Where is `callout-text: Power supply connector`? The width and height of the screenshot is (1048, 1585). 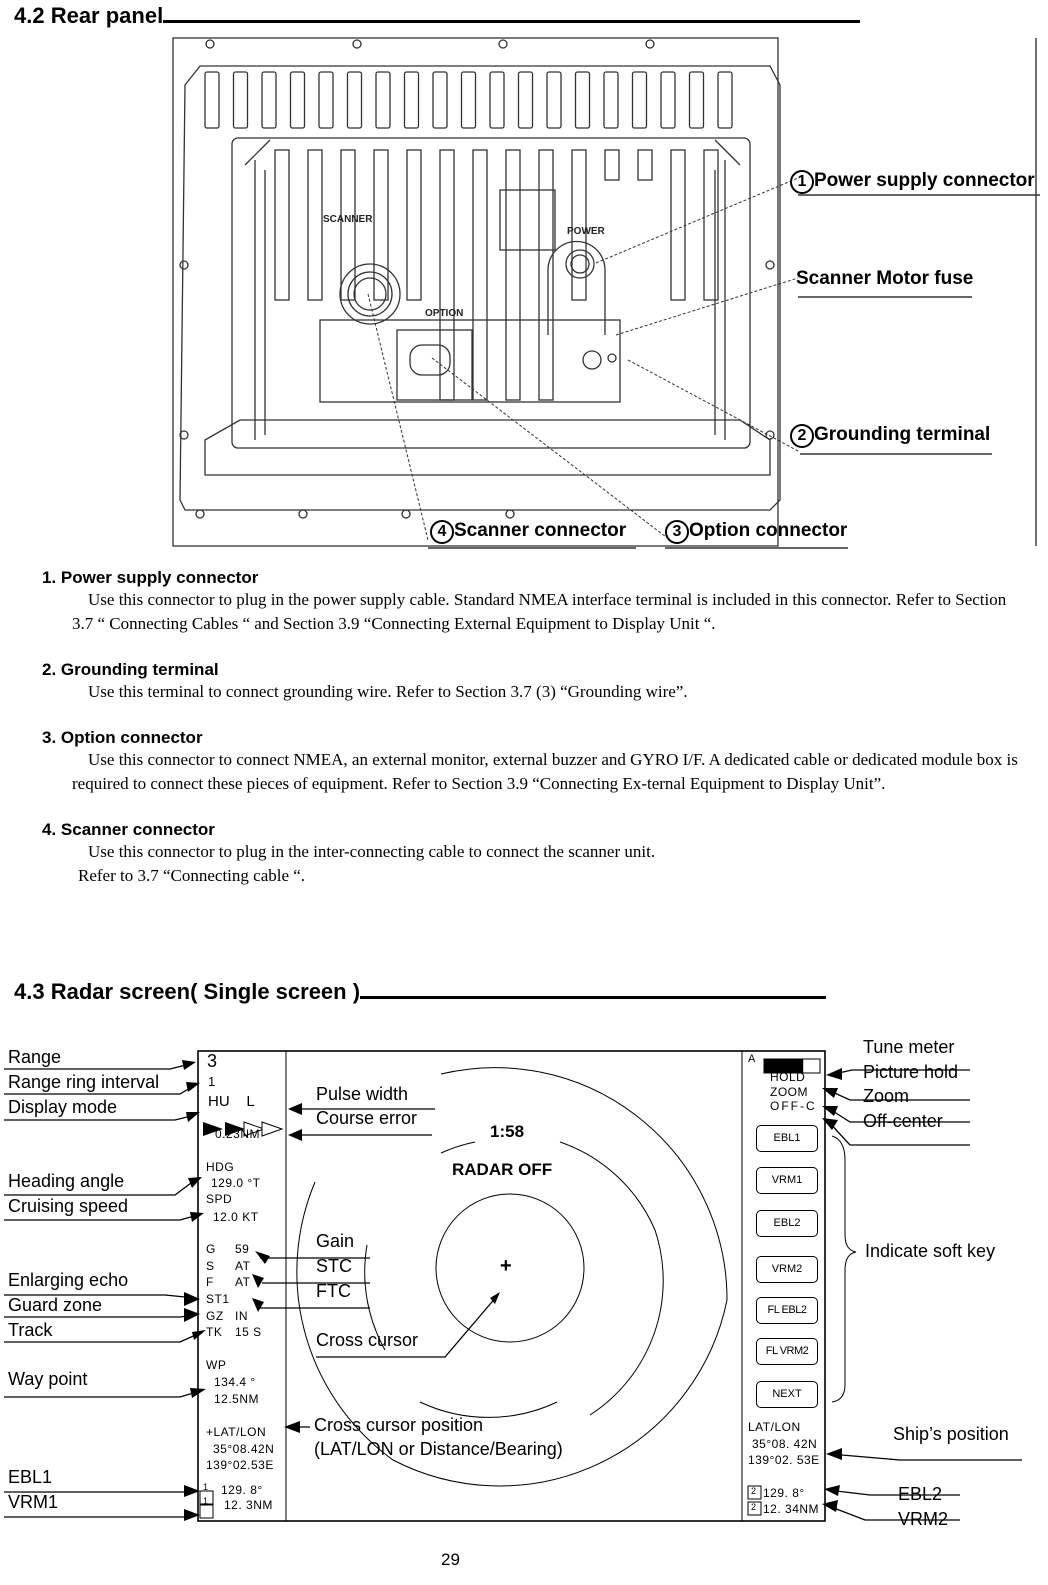
callout-text: Power supply connector is located at coordinates (924, 180).